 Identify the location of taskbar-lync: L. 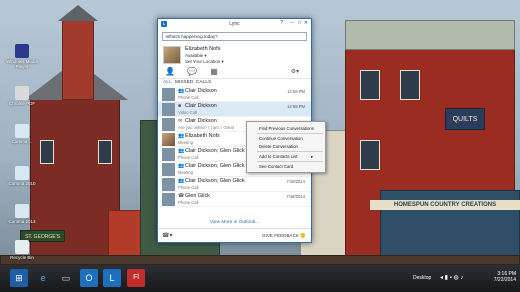
(112, 278).